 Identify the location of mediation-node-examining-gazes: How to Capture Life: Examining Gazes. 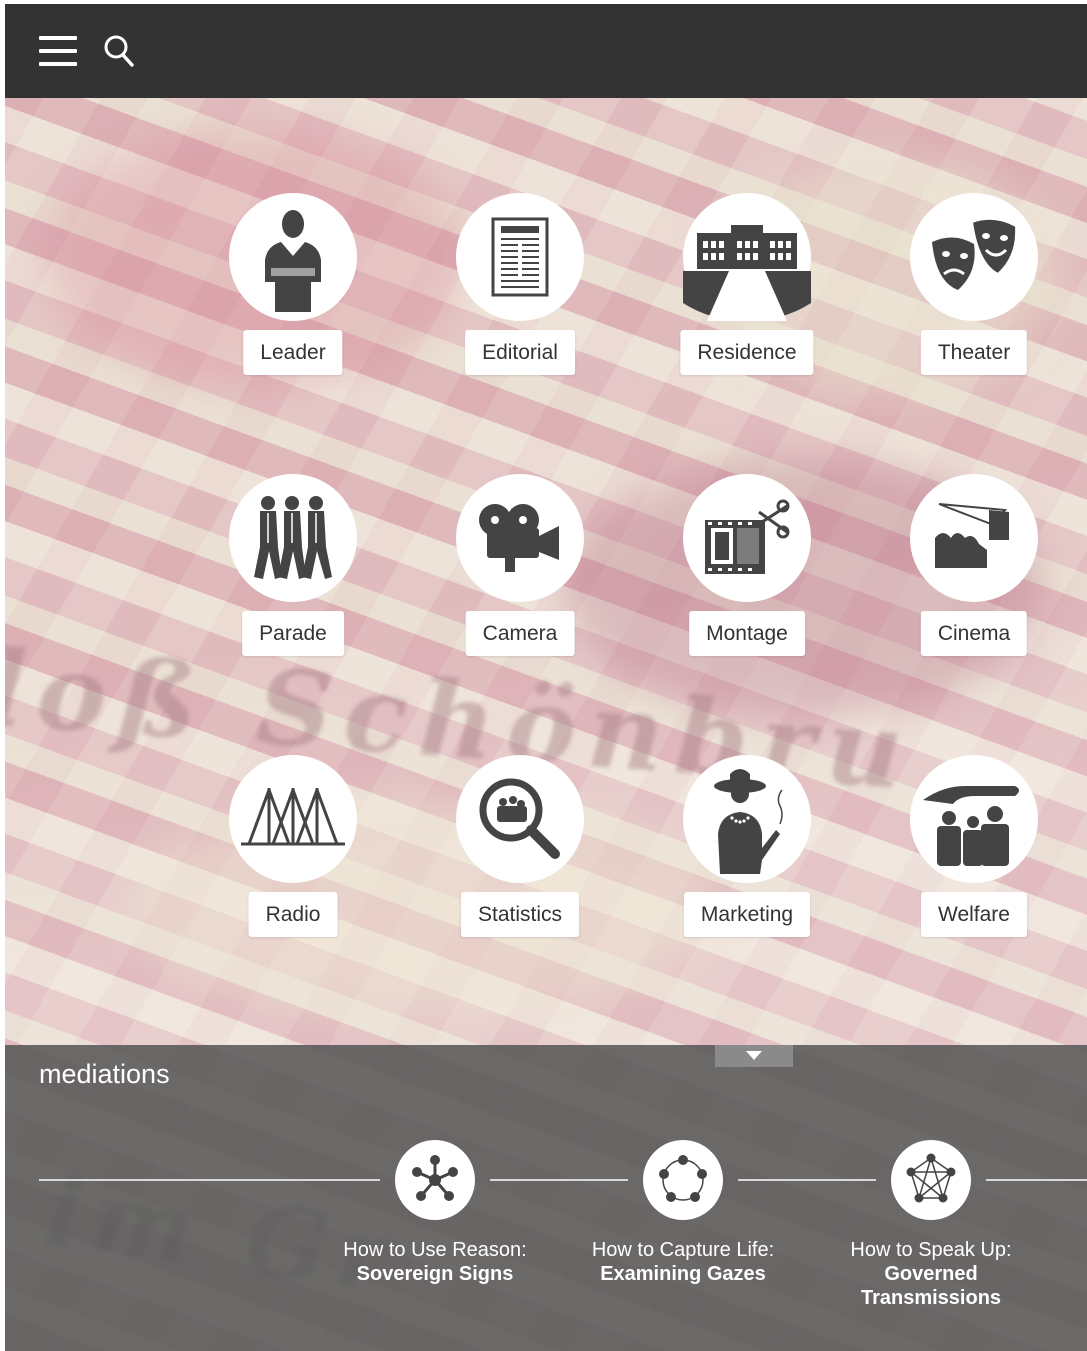
(683, 1213).